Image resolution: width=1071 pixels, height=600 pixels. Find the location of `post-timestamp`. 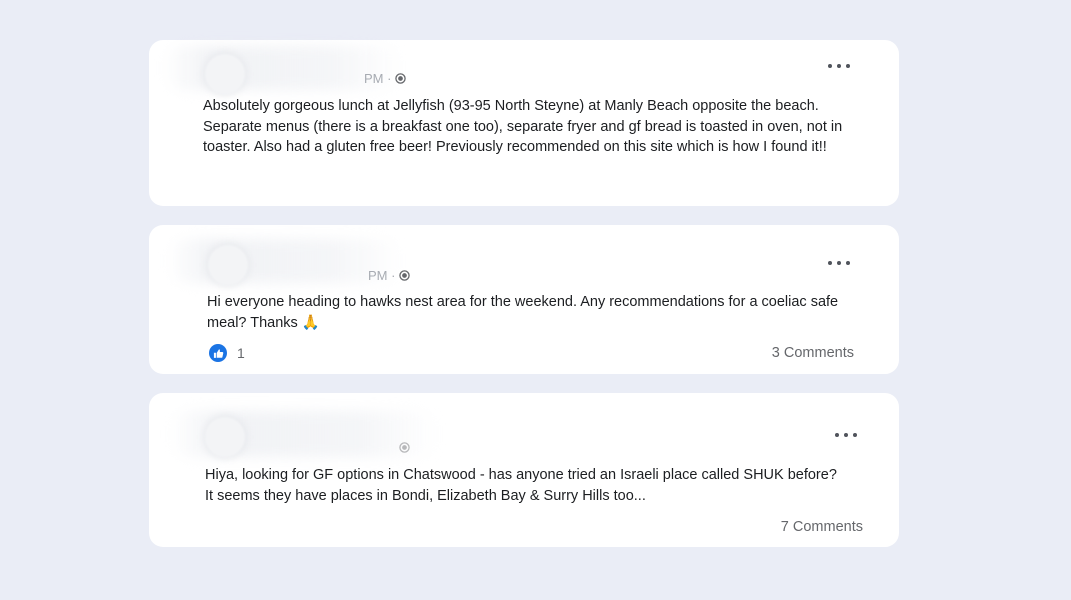

post-timestamp is located at coordinates (403, 447).